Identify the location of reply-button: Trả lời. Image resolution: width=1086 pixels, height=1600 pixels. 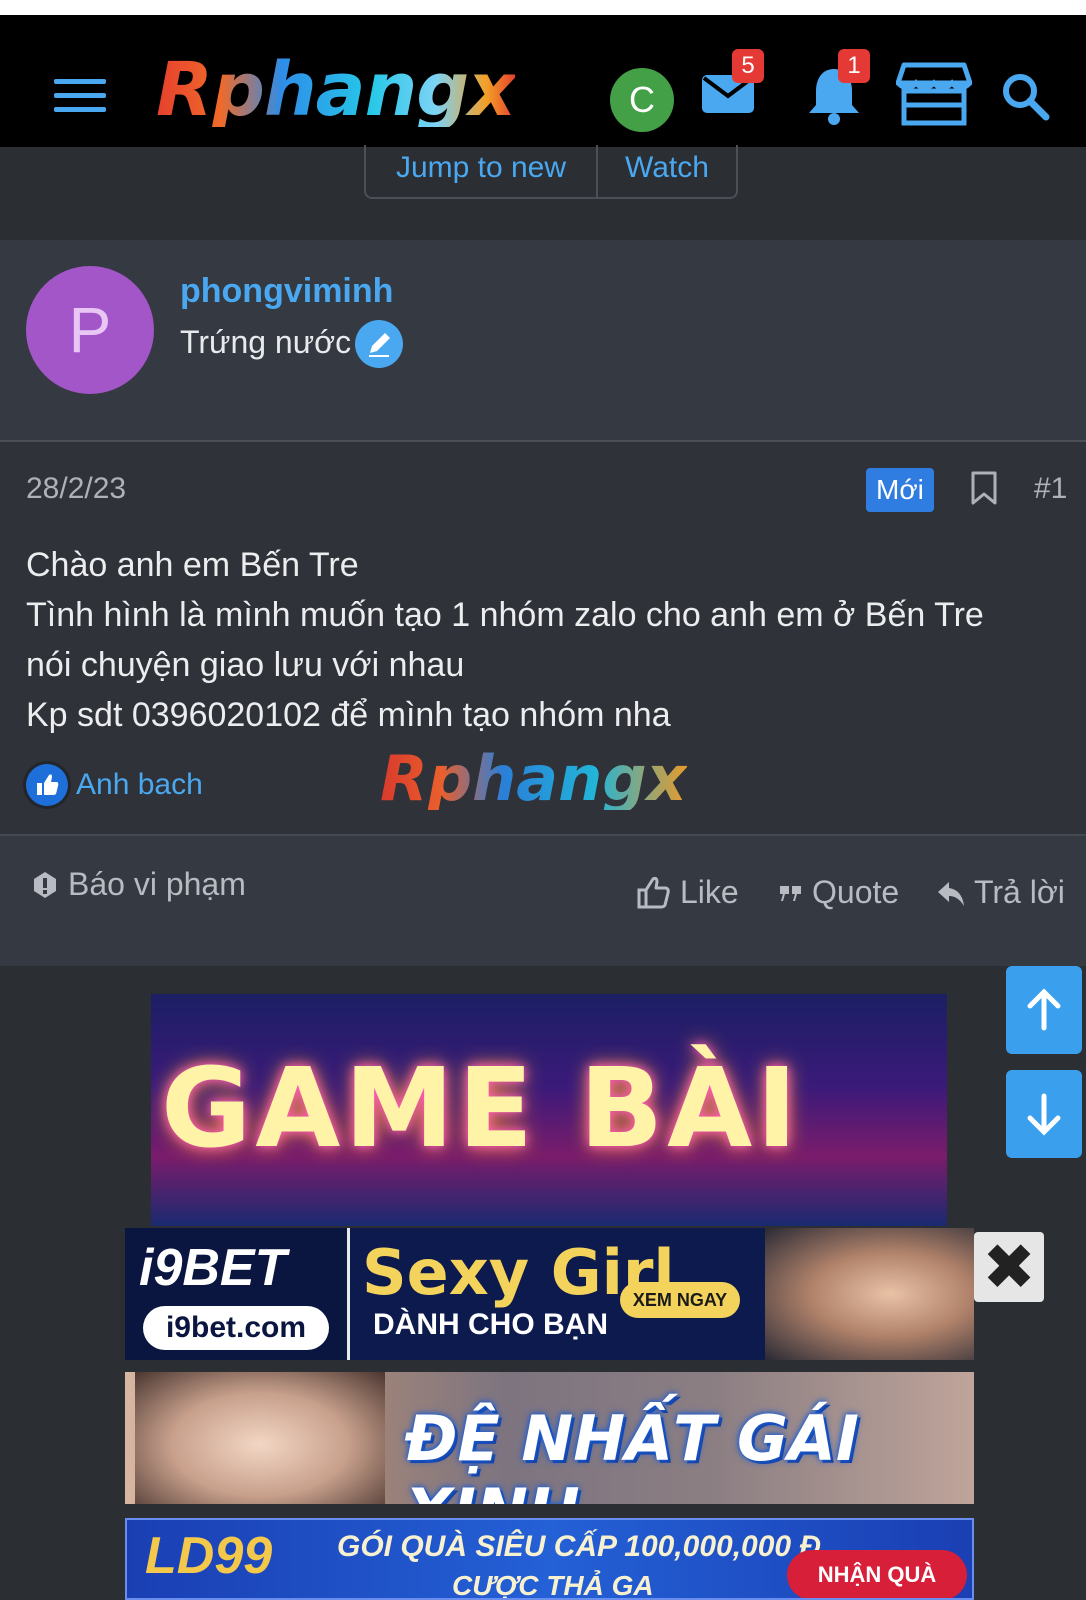
(1000, 892).